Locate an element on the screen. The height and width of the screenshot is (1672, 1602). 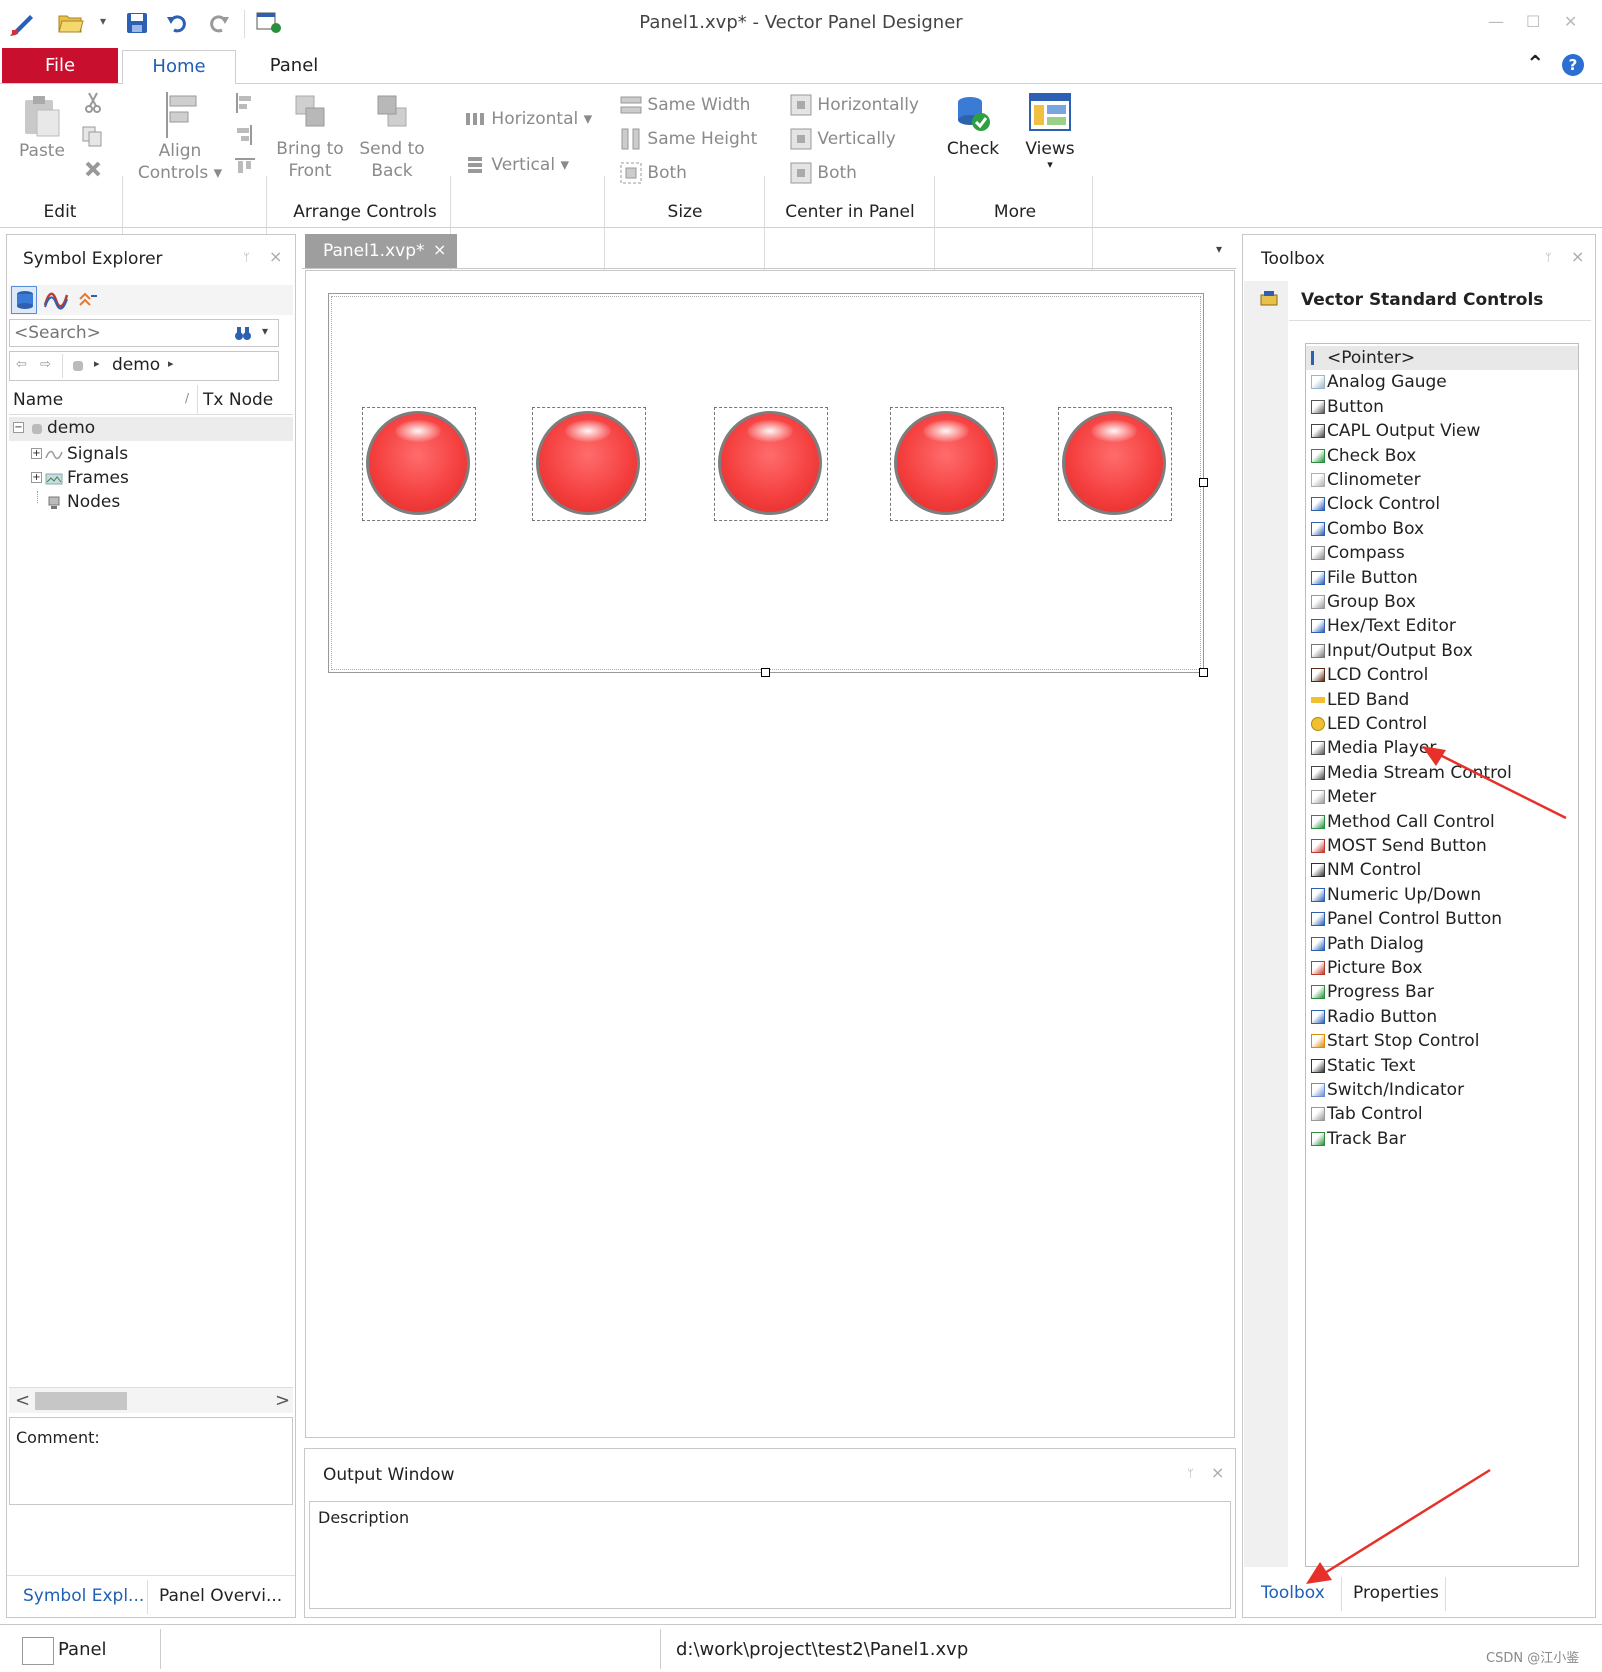
center-horizontally-button: Horizontally is located at coordinates (854, 105).